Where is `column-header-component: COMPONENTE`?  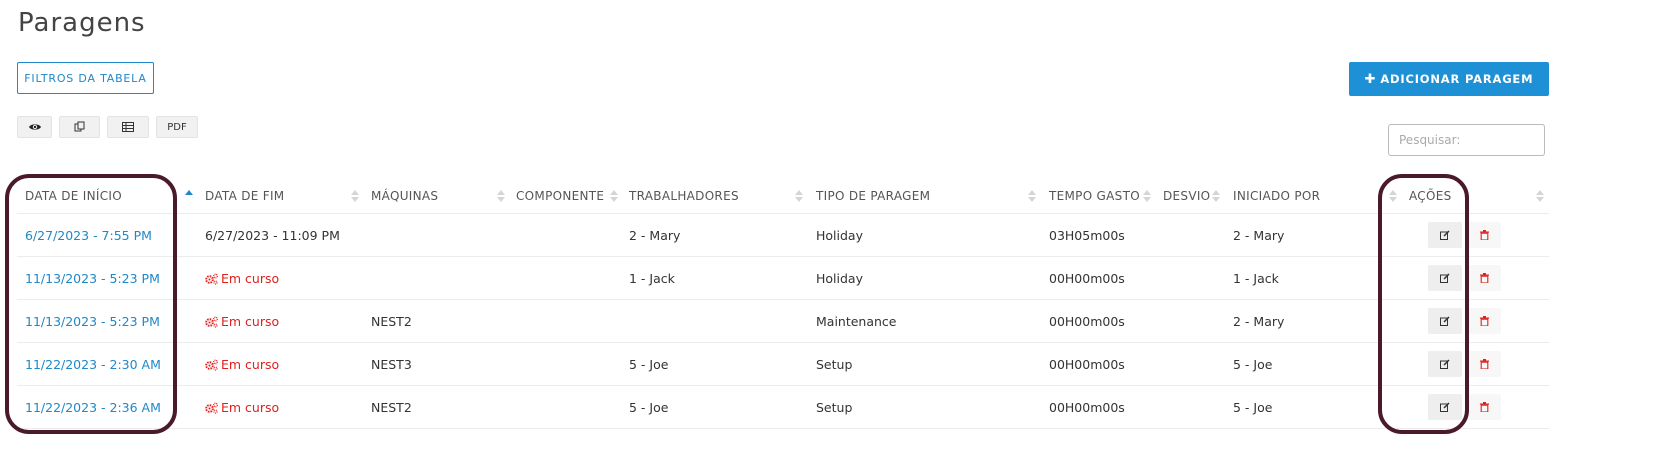 column-header-component: COMPONENTE is located at coordinates (560, 196).